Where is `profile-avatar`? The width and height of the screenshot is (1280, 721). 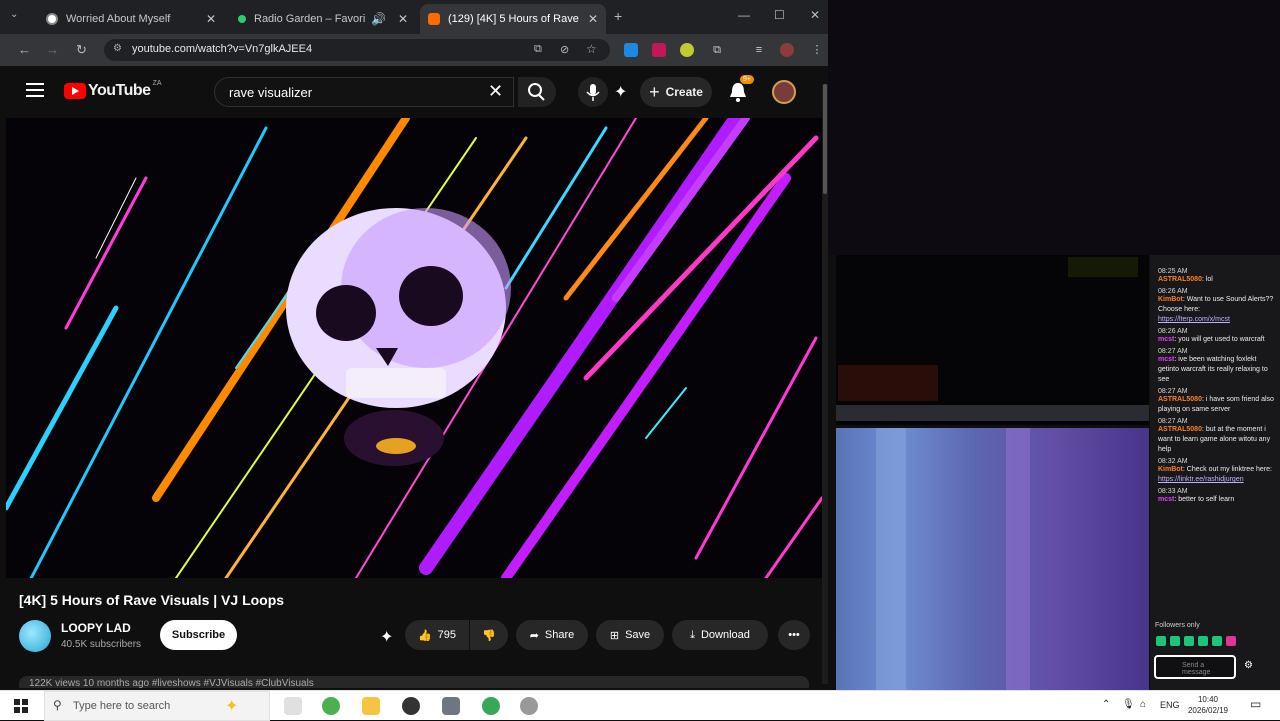 profile-avatar is located at coordinates (787, 50).